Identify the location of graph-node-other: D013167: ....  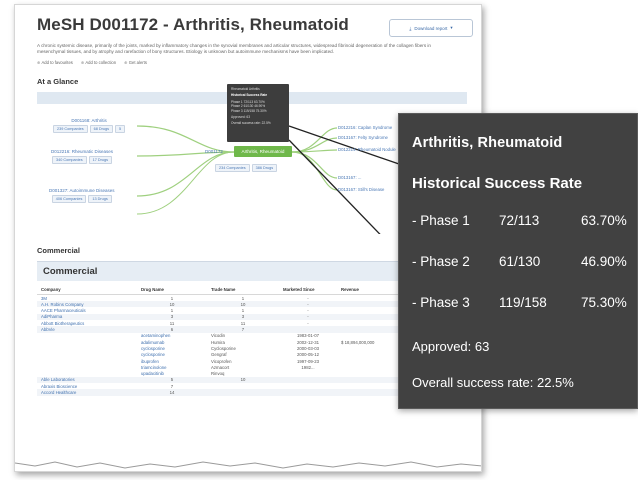
(349, 177).